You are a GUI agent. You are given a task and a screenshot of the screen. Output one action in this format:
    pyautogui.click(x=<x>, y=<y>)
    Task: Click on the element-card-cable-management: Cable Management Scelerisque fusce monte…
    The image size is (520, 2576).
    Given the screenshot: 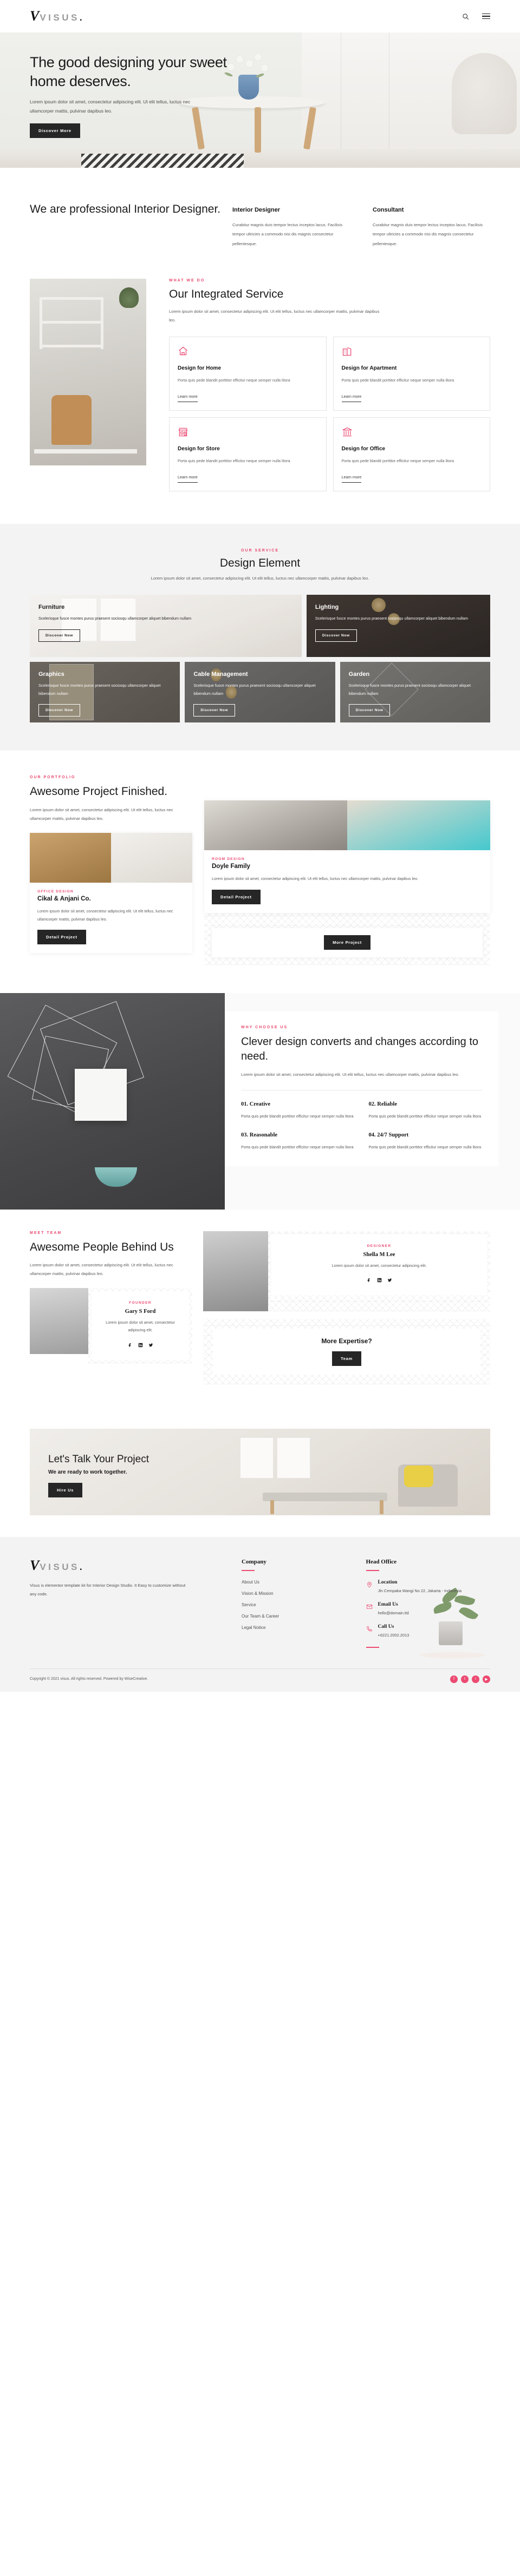 What is the action you would take?
    pyautogui.click(x=260, y=692)
    